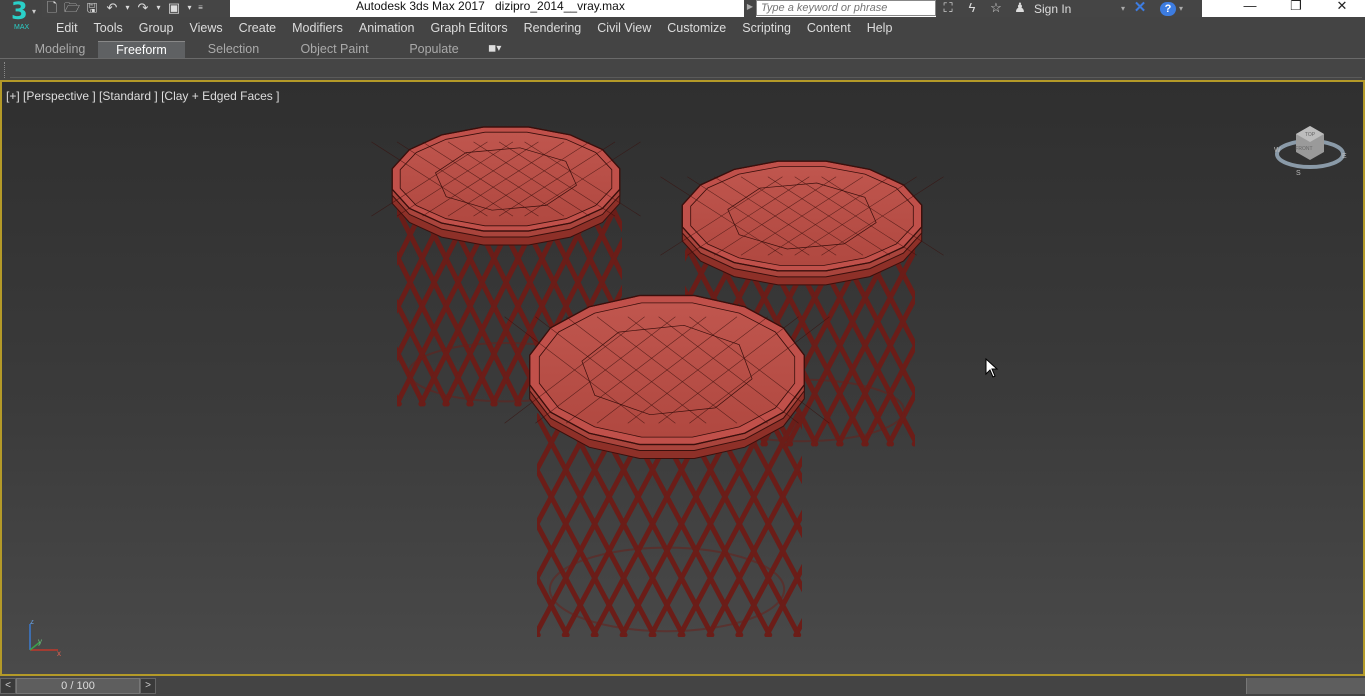  I want to click on menu-views: Views, so click(205, 28).